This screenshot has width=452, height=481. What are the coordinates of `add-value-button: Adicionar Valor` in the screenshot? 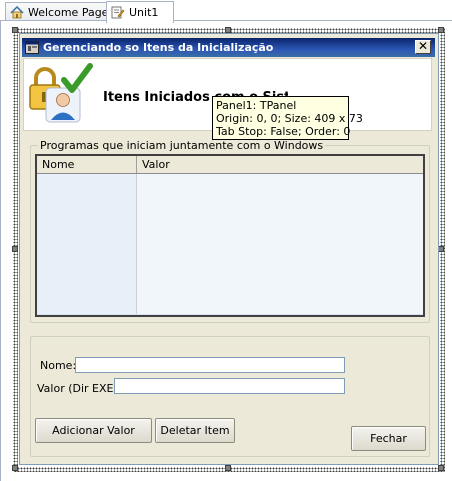 It's located at (93, 430).